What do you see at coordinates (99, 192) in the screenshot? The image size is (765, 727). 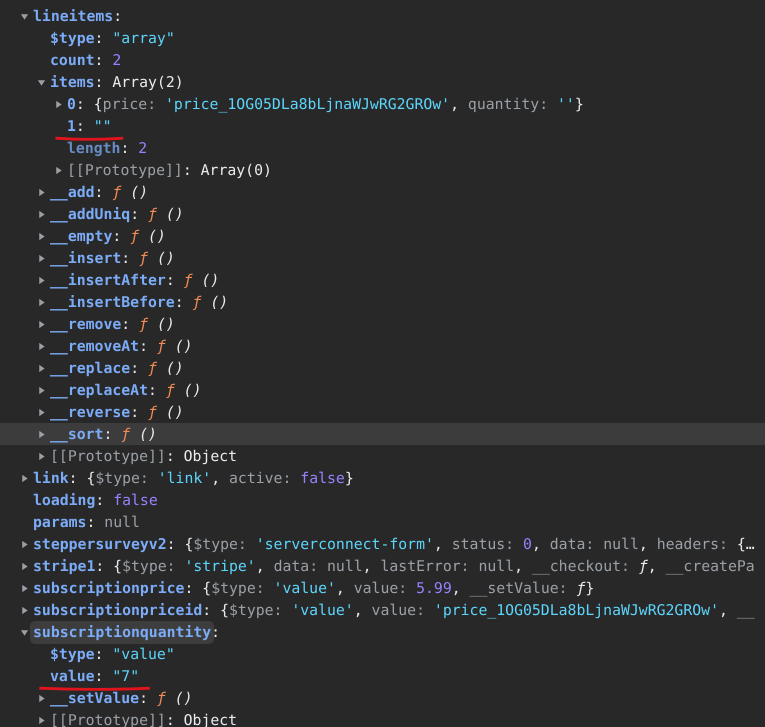 I see `property-text: __add: ƒ ()` at bounding box center [99, 192].